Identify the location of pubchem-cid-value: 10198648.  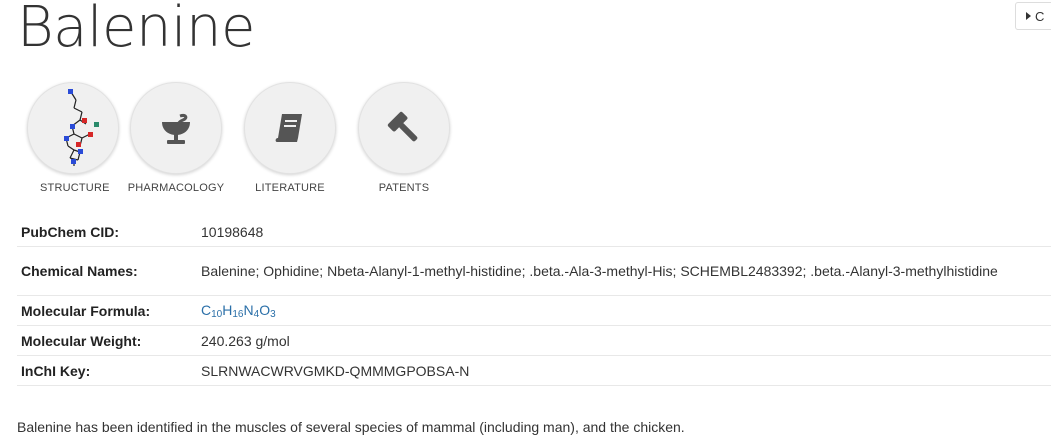
(626, 232).